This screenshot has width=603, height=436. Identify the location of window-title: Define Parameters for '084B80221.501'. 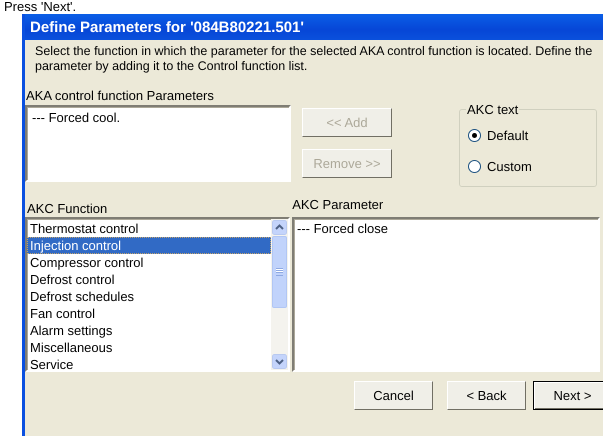
(167, 27).